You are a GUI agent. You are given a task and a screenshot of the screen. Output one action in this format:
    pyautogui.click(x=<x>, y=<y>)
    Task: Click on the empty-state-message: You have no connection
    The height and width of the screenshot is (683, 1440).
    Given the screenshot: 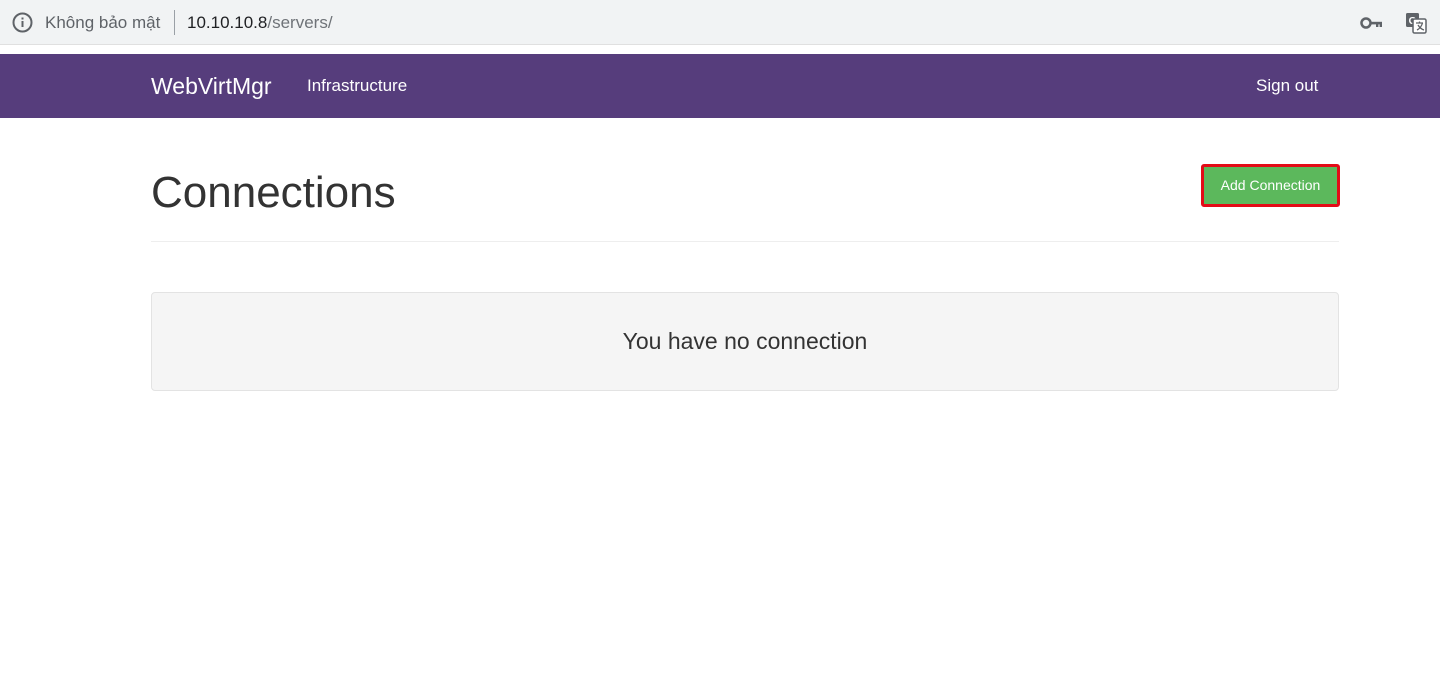 What is the action you would take?
    pyautogui.click(x=745, y=341)
    